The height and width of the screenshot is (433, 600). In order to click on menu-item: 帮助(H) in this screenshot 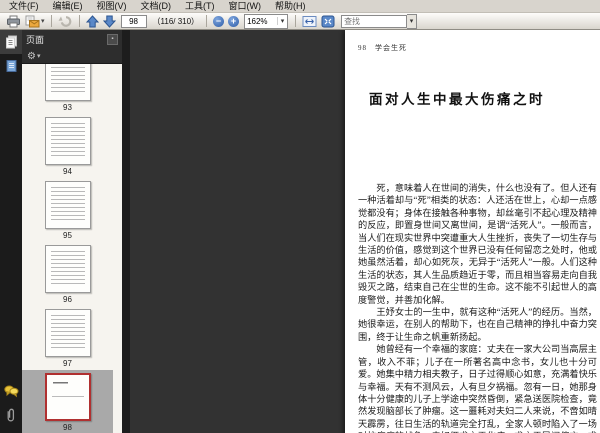, I will do `click(290, 6)`.